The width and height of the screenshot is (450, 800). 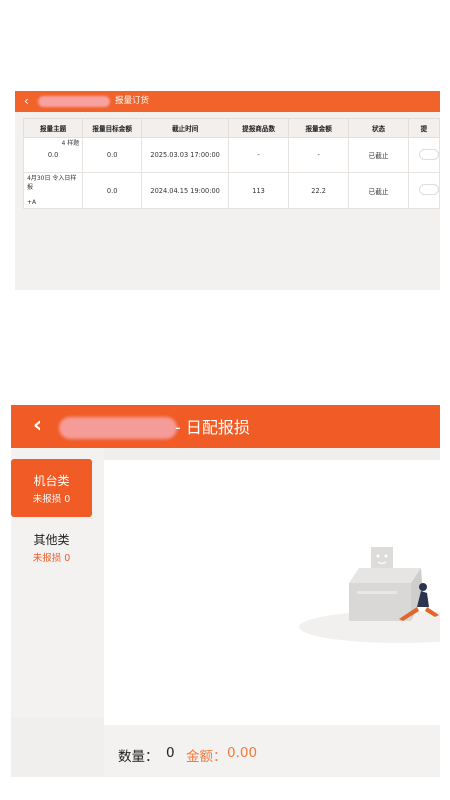 I want to click on category-item-other: 其他类 未报损 0, so click(x=51, y=547).